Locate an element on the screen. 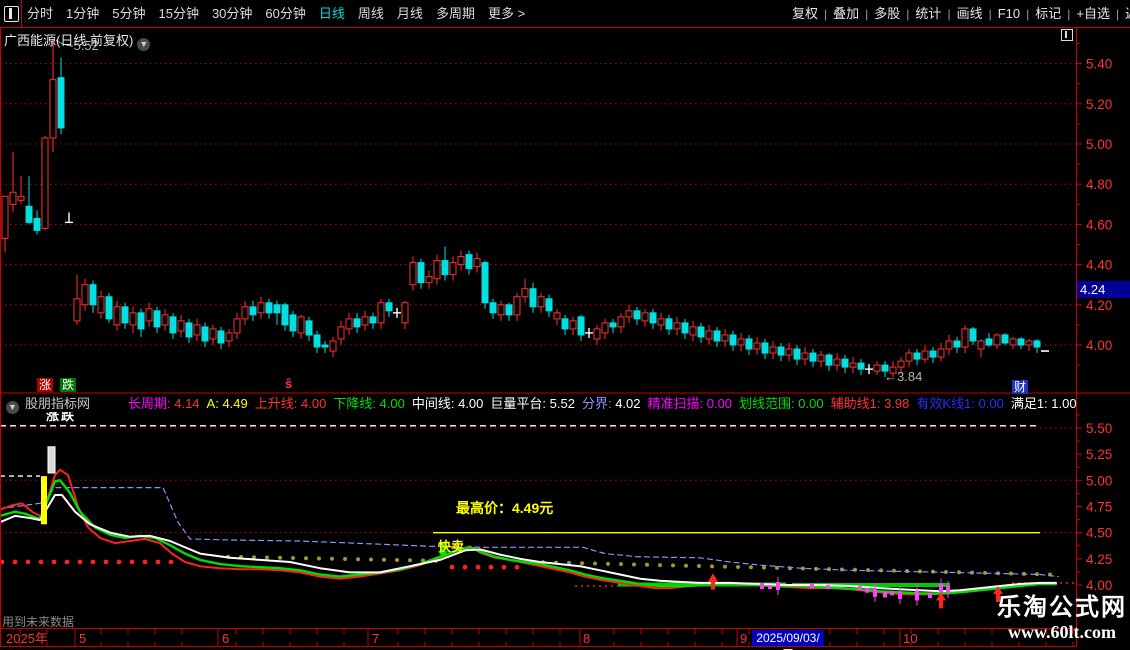 Image resolution: width=1130 pixels, height=650 pixels. param-巨量平台: 巨量平台: 5.52 is located at coordinates (532, 403).